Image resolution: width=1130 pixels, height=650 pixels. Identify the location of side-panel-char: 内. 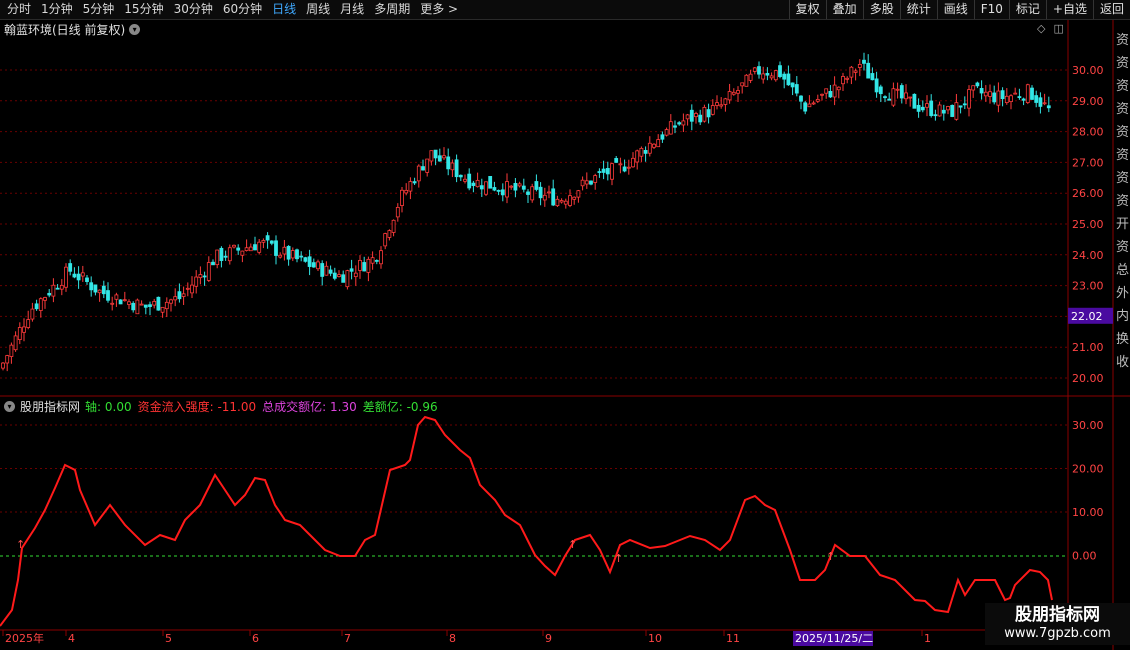
(1122, 316).